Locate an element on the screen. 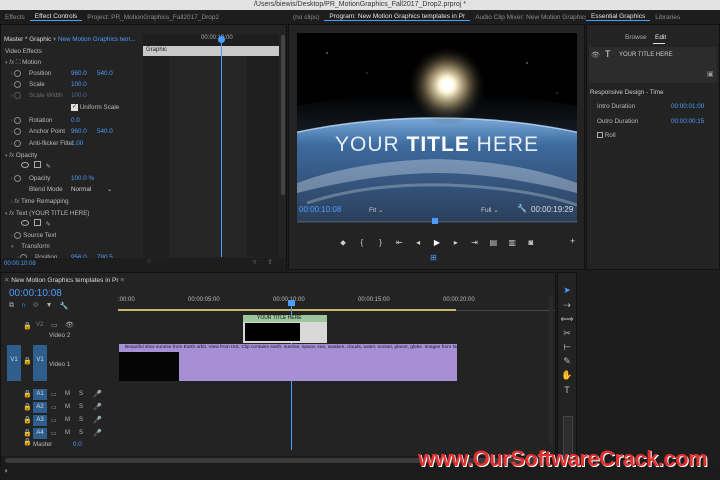 Image resolution: width=720 pixels, height=480 pixels. title-clip: YOUR TITLE HERE is located at coordinates (285, 329).